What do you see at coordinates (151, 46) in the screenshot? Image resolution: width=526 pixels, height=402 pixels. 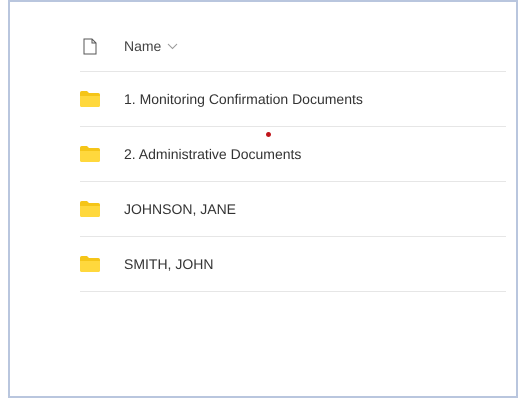 I see `name-column-header: Name` at bounding box center [151, 46].